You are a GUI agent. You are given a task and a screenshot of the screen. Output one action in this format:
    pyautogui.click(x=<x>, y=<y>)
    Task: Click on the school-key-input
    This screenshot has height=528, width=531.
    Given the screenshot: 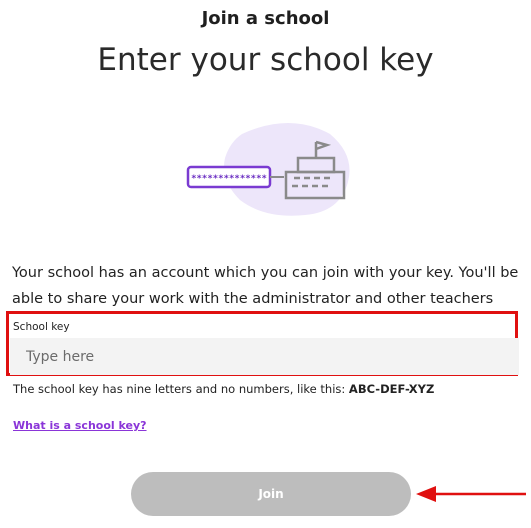 What is the action you would take?
    pyautogui.click(x=264, y=356)
    